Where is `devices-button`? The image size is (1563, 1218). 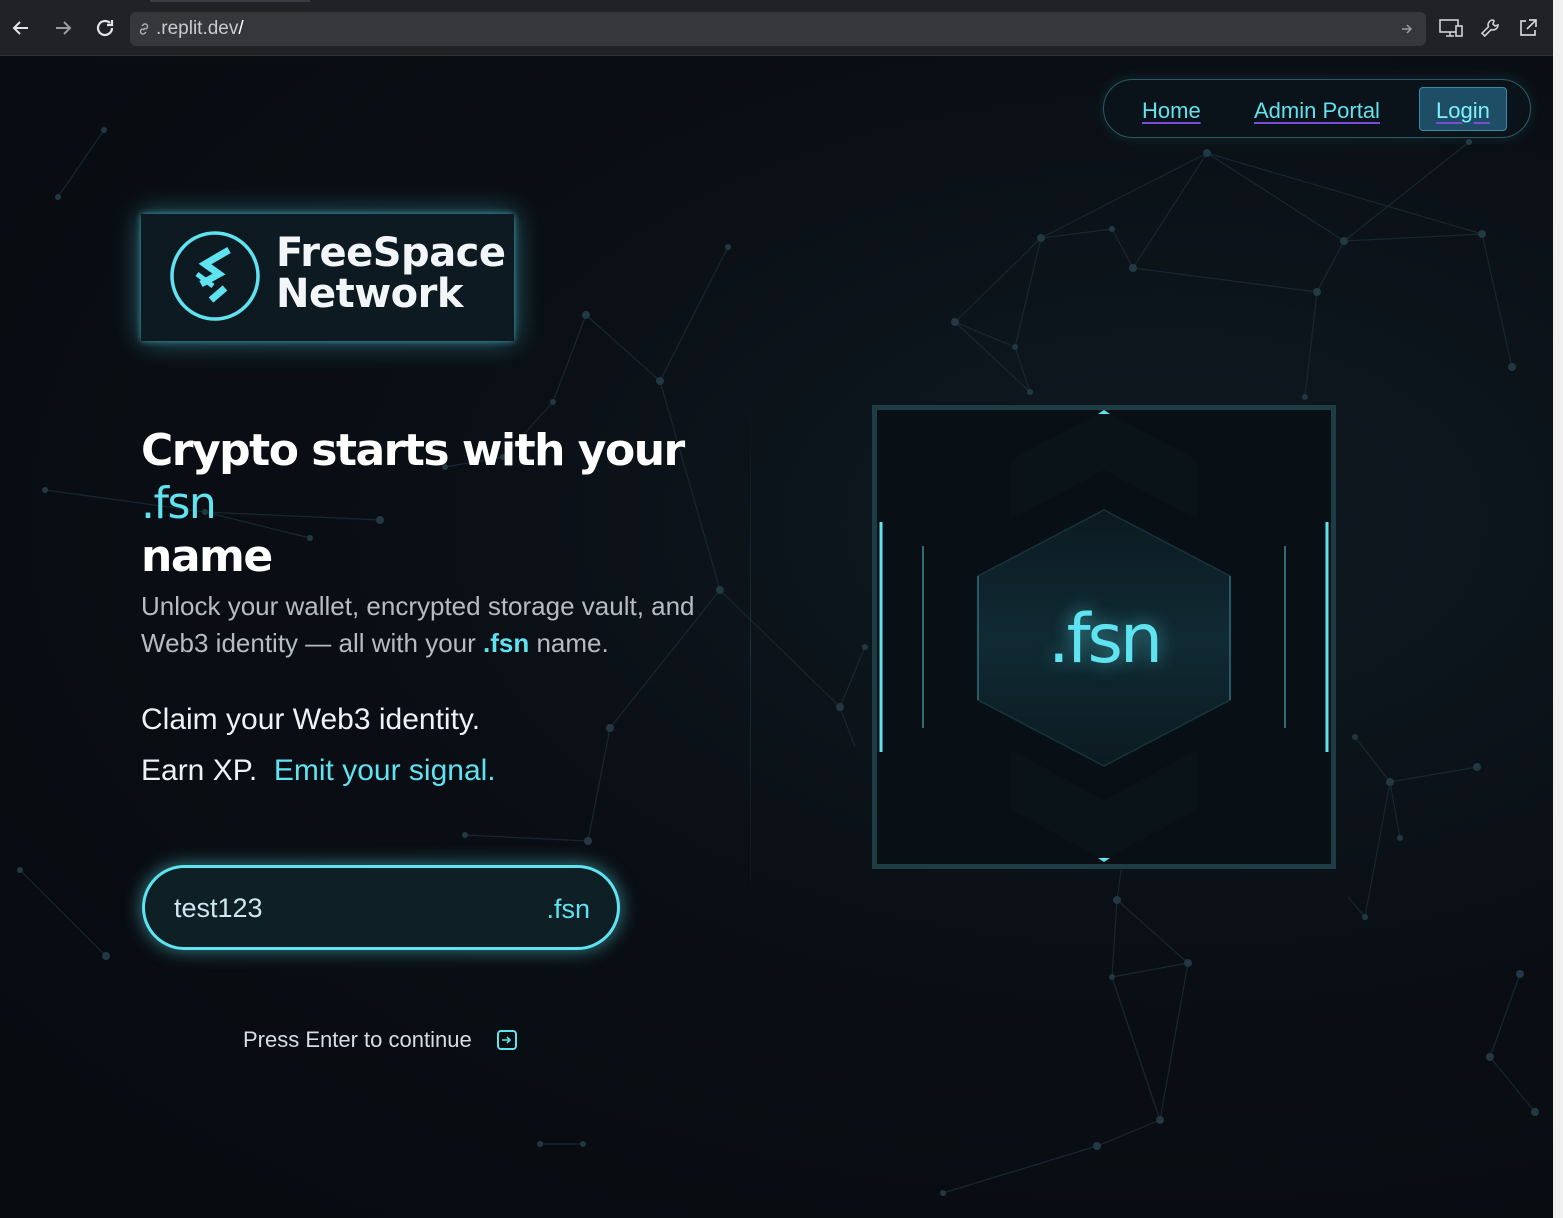
devices-button is located at coordinates (1451, 28).